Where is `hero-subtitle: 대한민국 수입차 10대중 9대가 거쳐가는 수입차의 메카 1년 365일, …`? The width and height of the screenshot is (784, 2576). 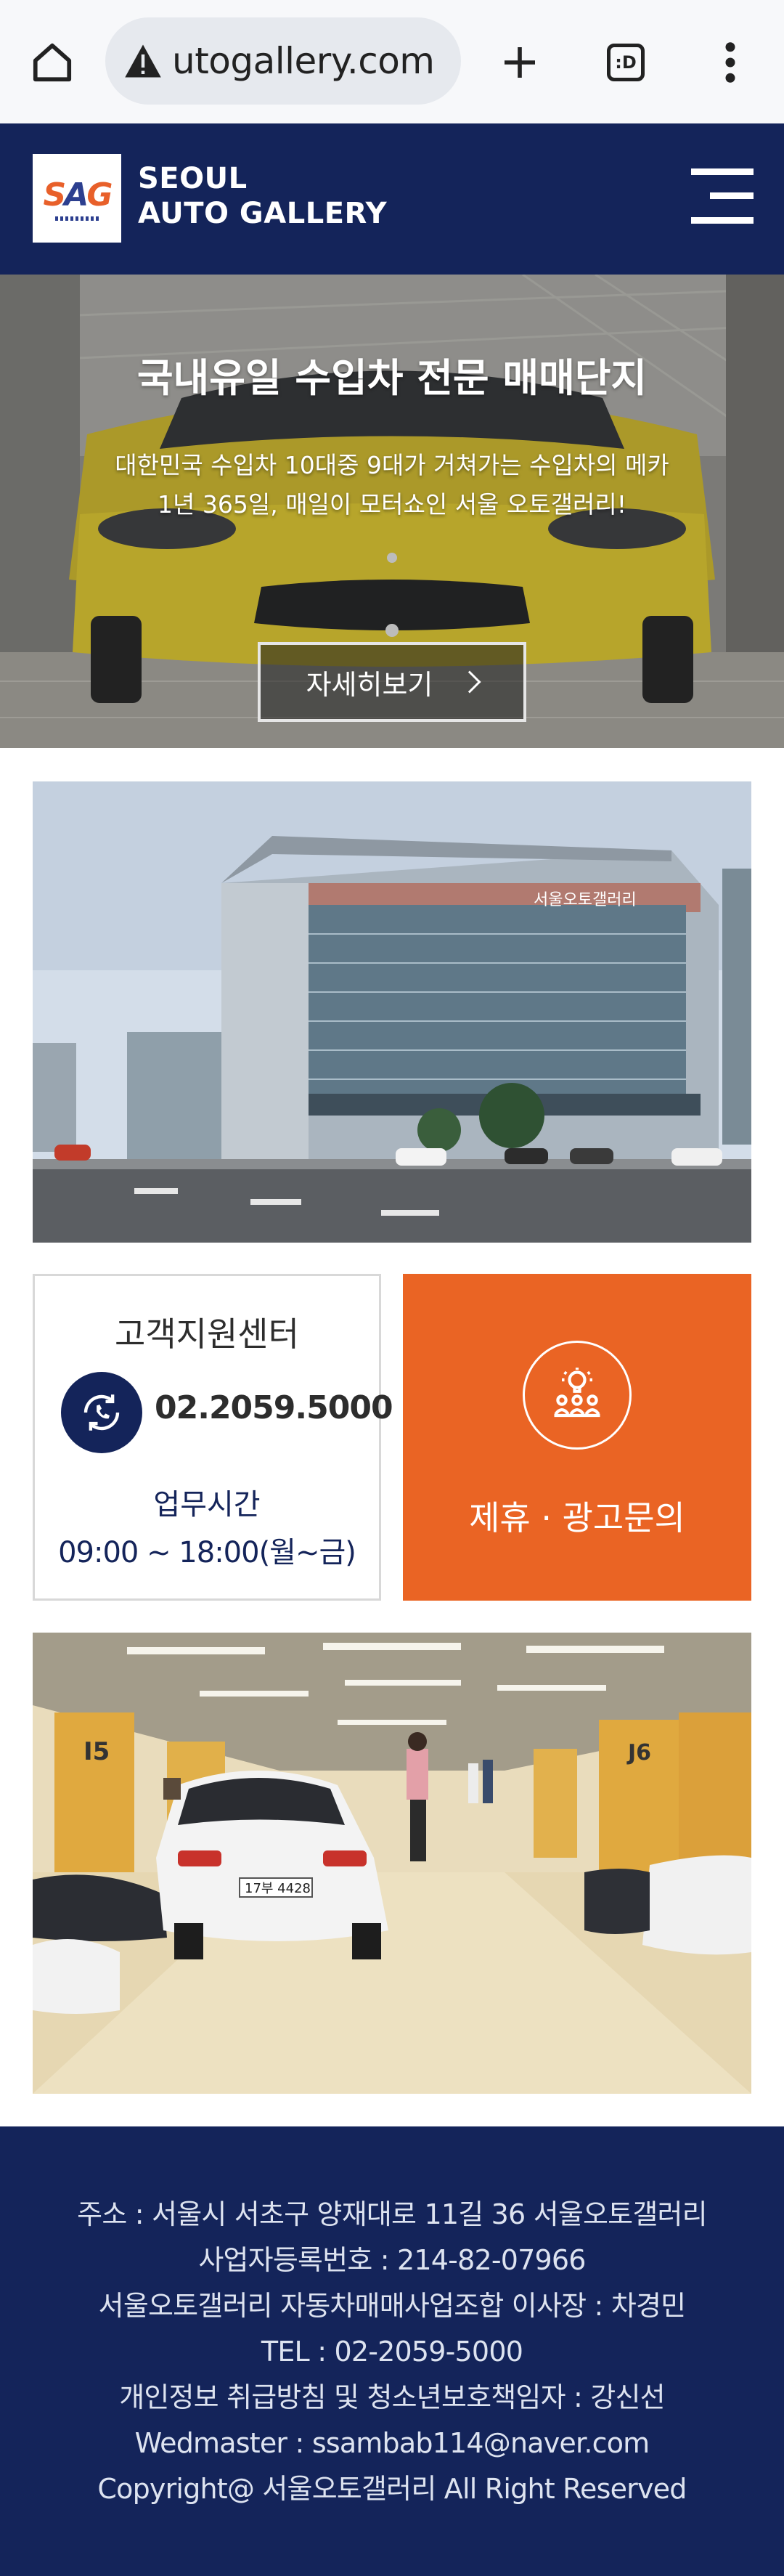 hero-subtitle: 대한민국 수입차 10대중 9대가 거쳐가는 수입차의 메카 1년 365일, … is located at coordinates (392, 485).